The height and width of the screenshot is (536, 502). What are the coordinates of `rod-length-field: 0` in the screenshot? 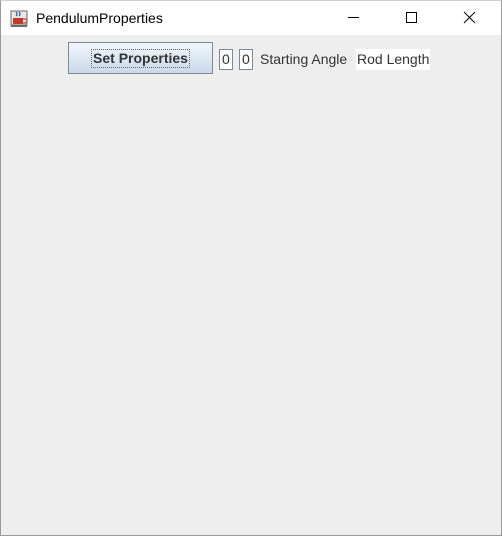 It's located at (246, 59).